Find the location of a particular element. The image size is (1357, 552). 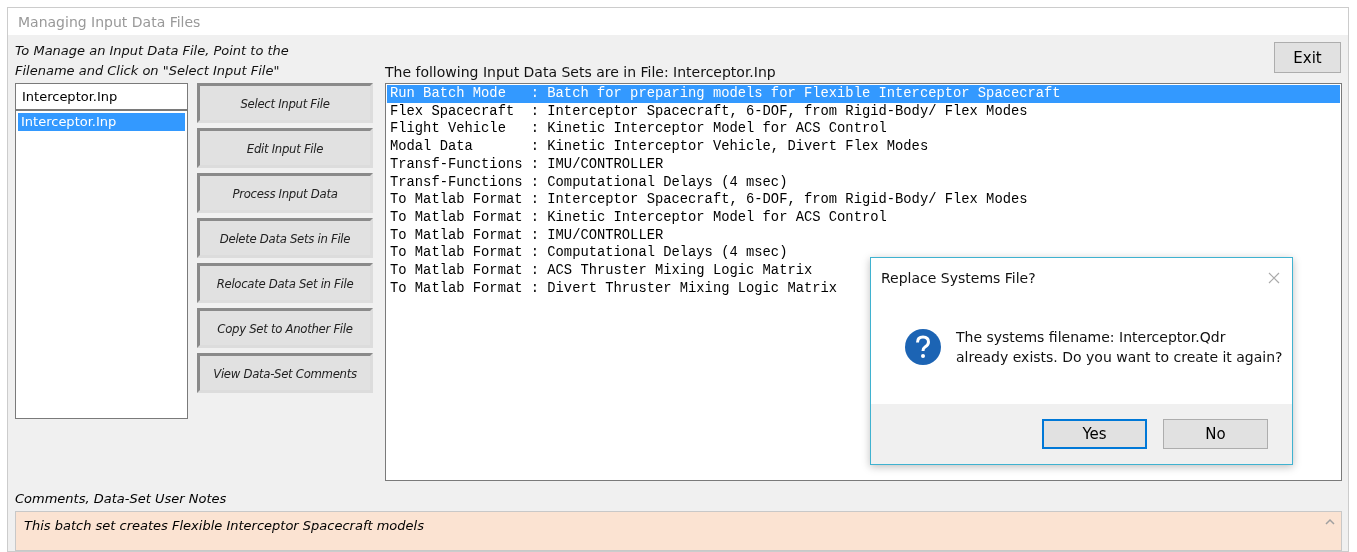

scroll-up-icon is located at coordinates (1330, 521).